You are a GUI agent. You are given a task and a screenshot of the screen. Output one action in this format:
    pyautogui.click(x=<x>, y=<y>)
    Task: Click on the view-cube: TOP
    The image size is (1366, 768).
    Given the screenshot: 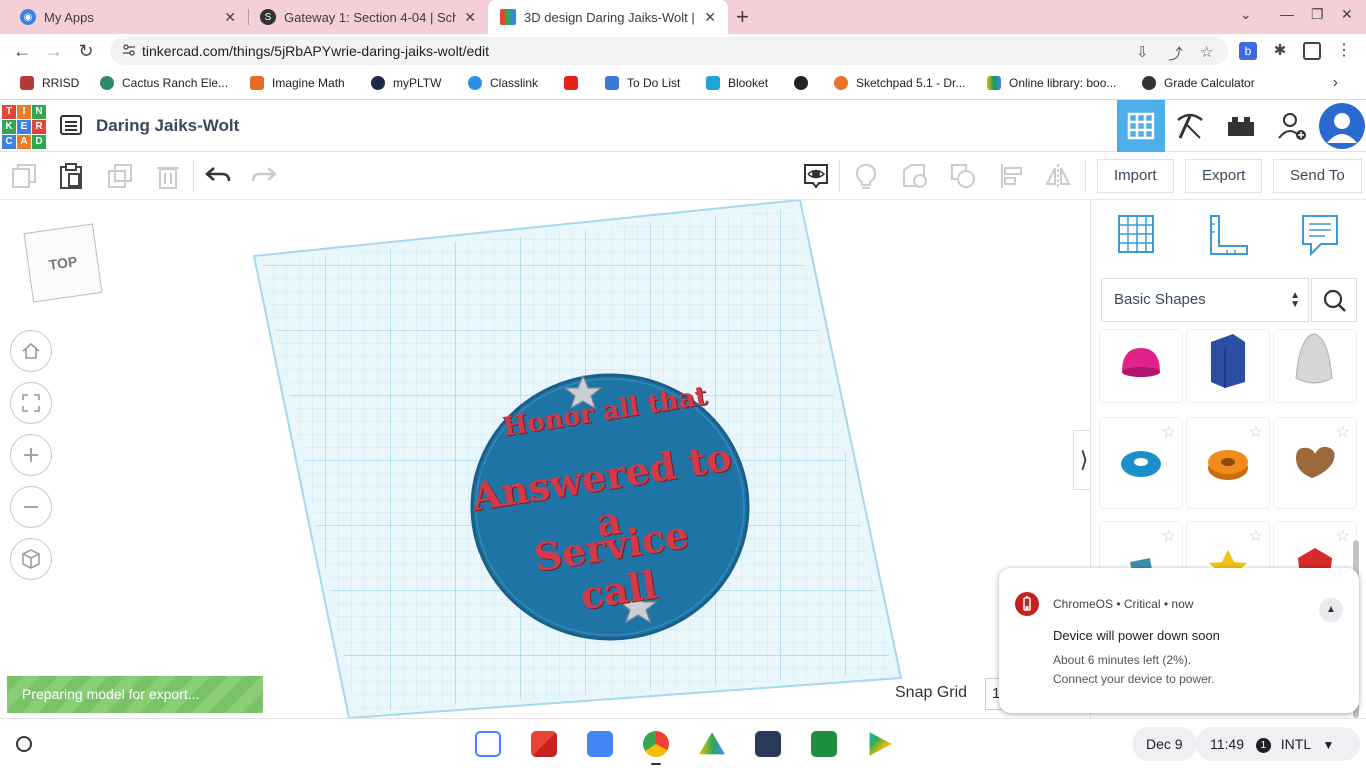 What is the action you would take?
    pyautogui.click(x=63, y=263)
    